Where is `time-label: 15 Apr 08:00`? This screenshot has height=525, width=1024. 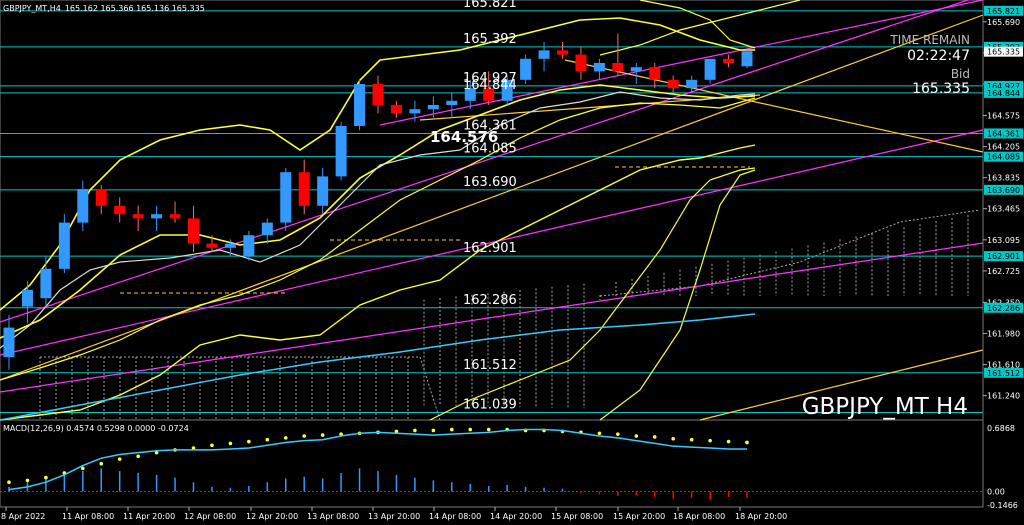 time-label: 15 Apr 08:00 is located at coordinates (577, 516).